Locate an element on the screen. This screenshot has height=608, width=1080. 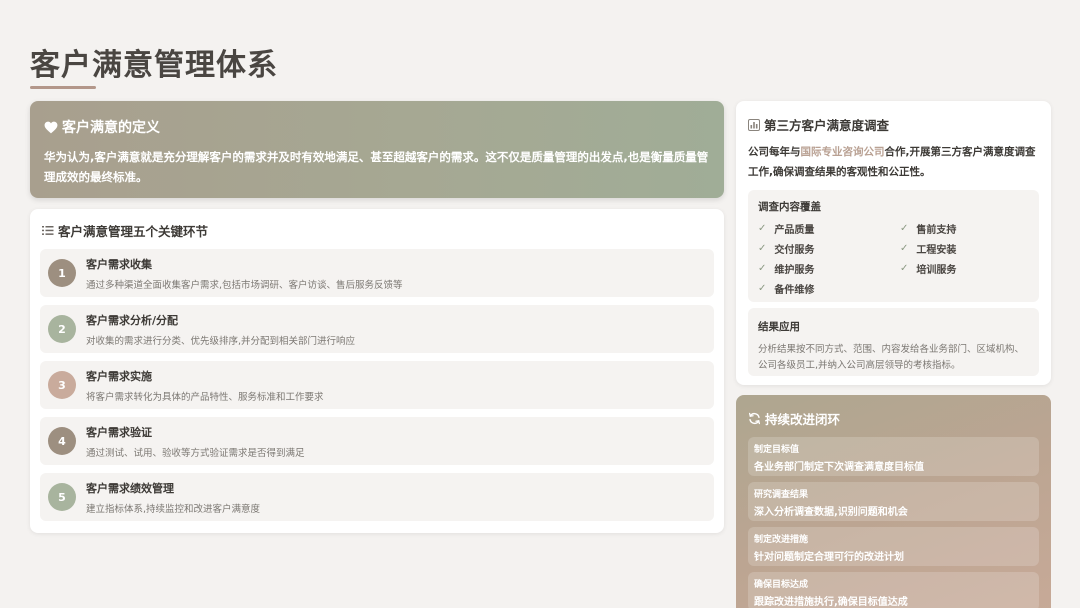
step-title: 客户需求分析/分配 is located at coordinates (132, 320).